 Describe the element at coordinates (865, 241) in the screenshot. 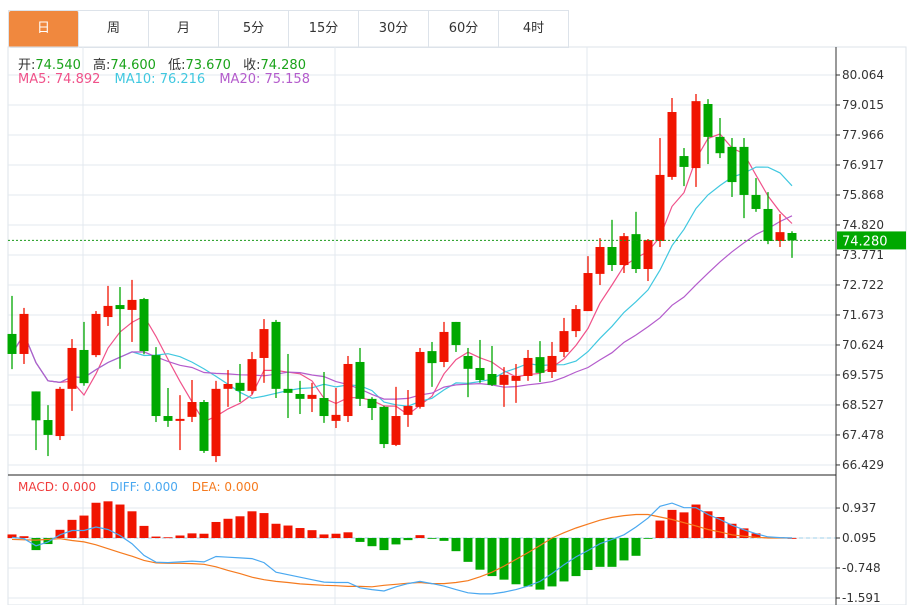

I see `current-price-label: 74.280` at that location.